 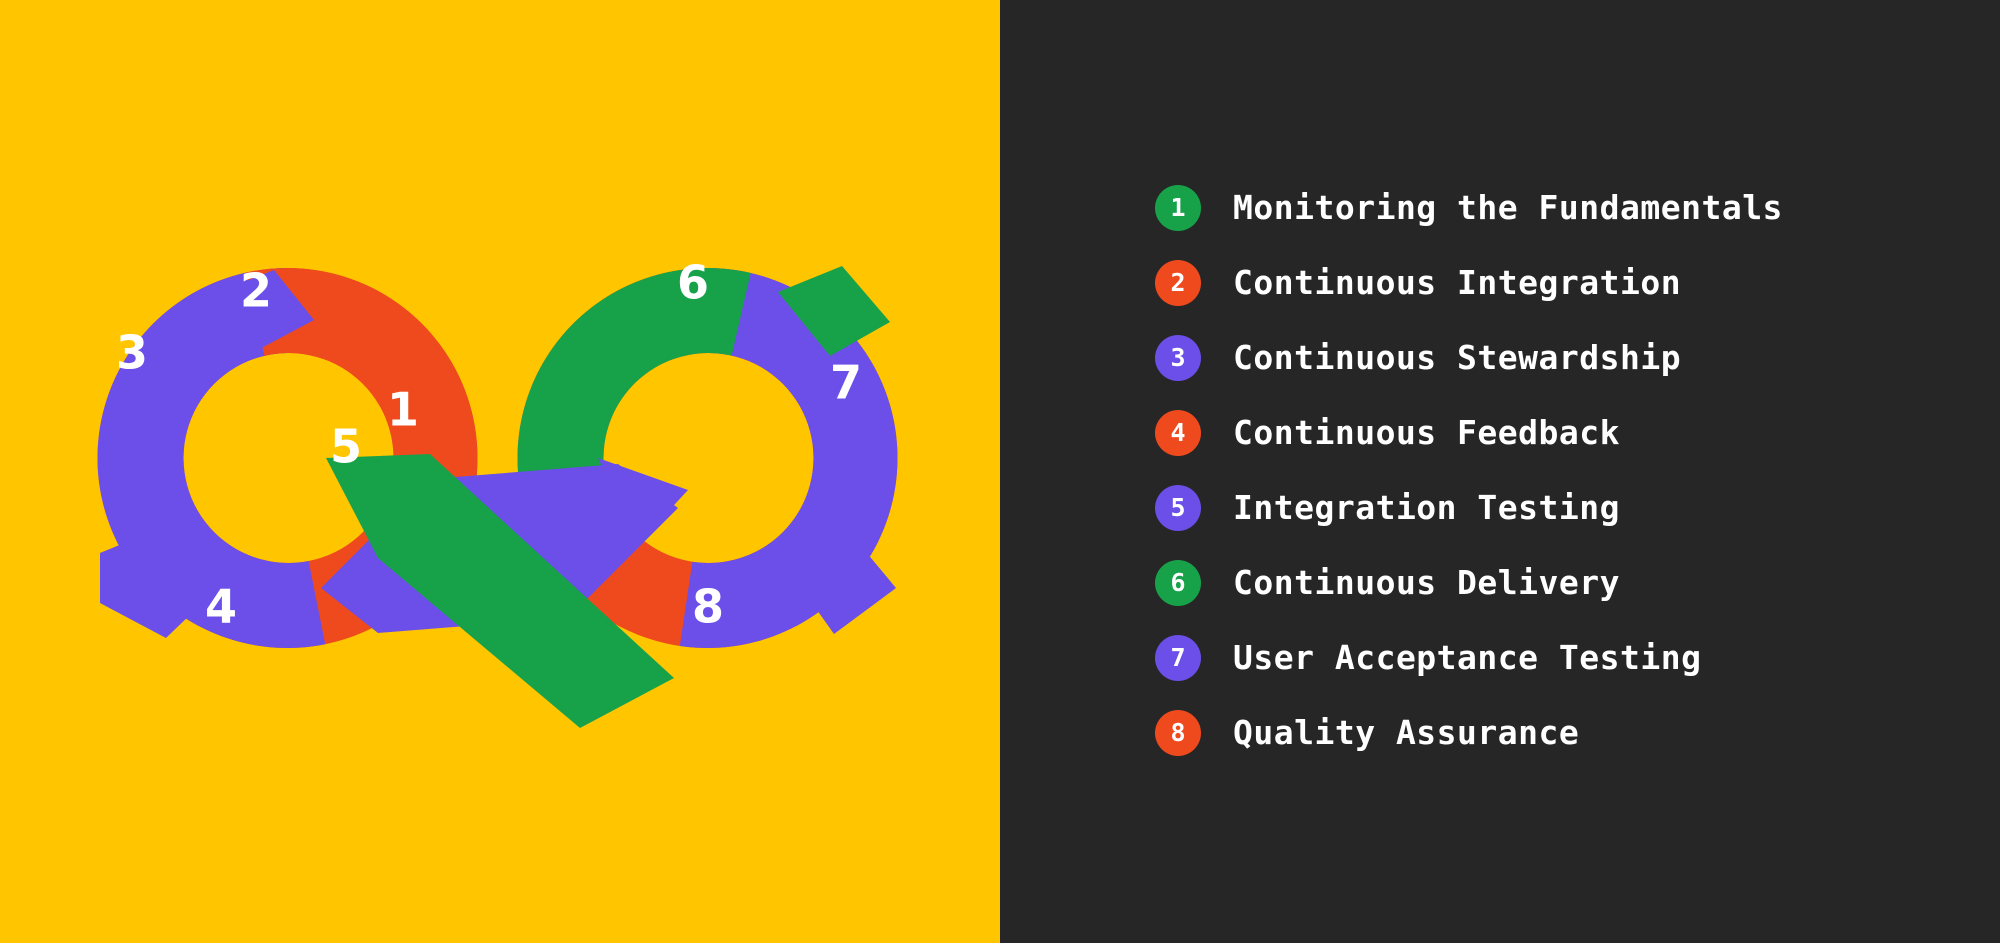 I want to click on legend-item-6: 6 Continuous Delivery, so click(x=1545, y=582).